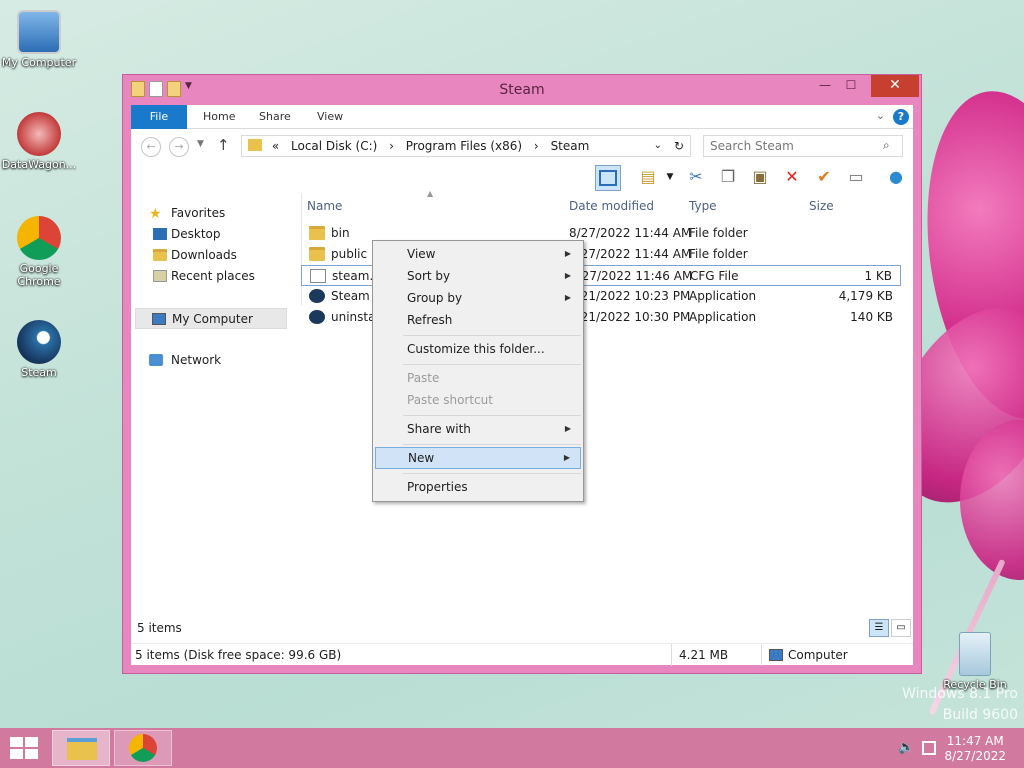  What do you see at coordinates (324, 206) in the screenshot?
I see `column-name: Name` at bounding box center [324, 206].